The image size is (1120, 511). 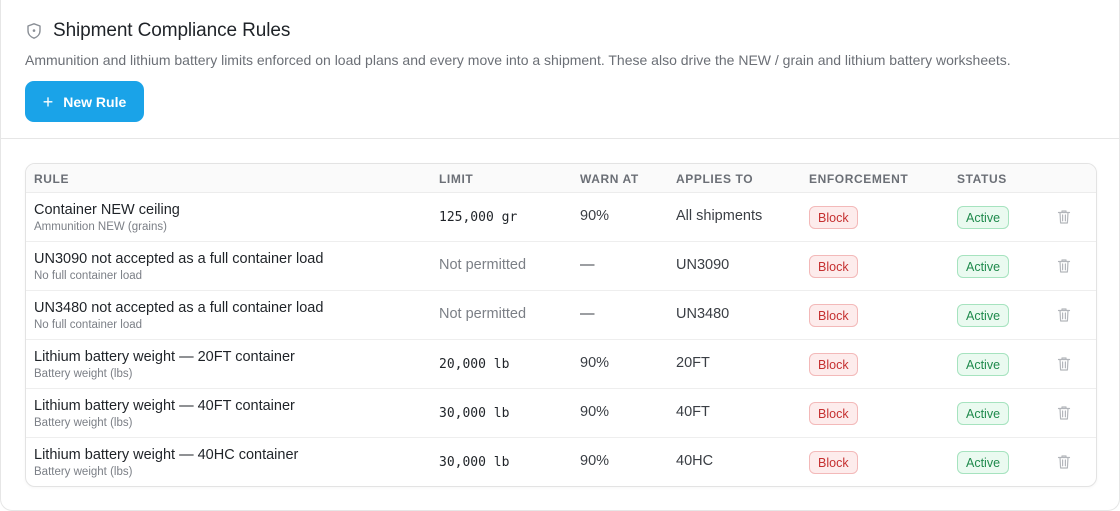 I want to click on rule-name: Lithium battery weight — 40FT container, so click(x=164, y=406).